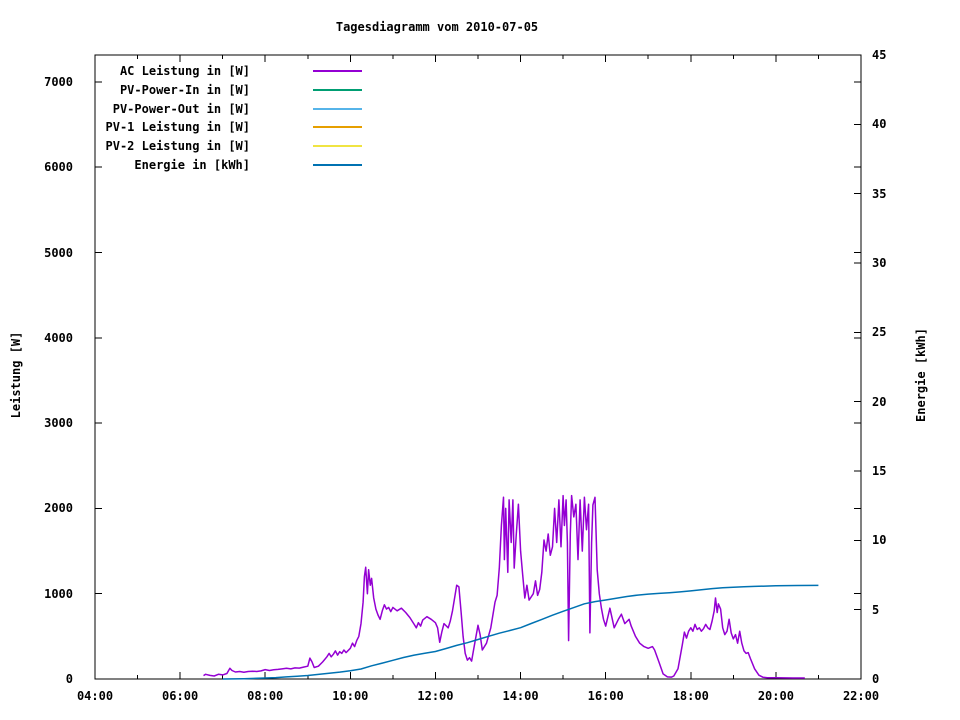 The height and width of the screenshot is (720, 960). Describe the element at coordinates (178, 146) in the screenshot. I see `legend-label: PV-2 Leistung in [W]` at that location.